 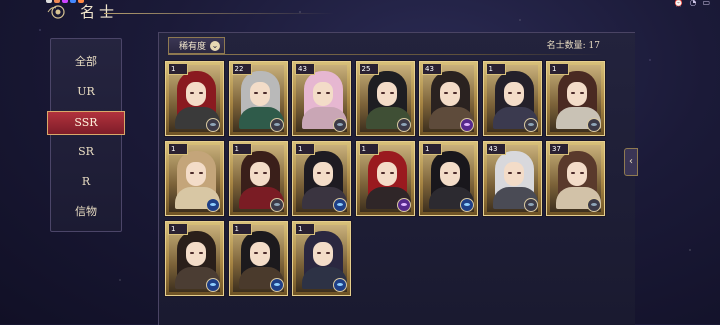 I want to click on alarm-icon: ⏰, so click(x=678, y=3).